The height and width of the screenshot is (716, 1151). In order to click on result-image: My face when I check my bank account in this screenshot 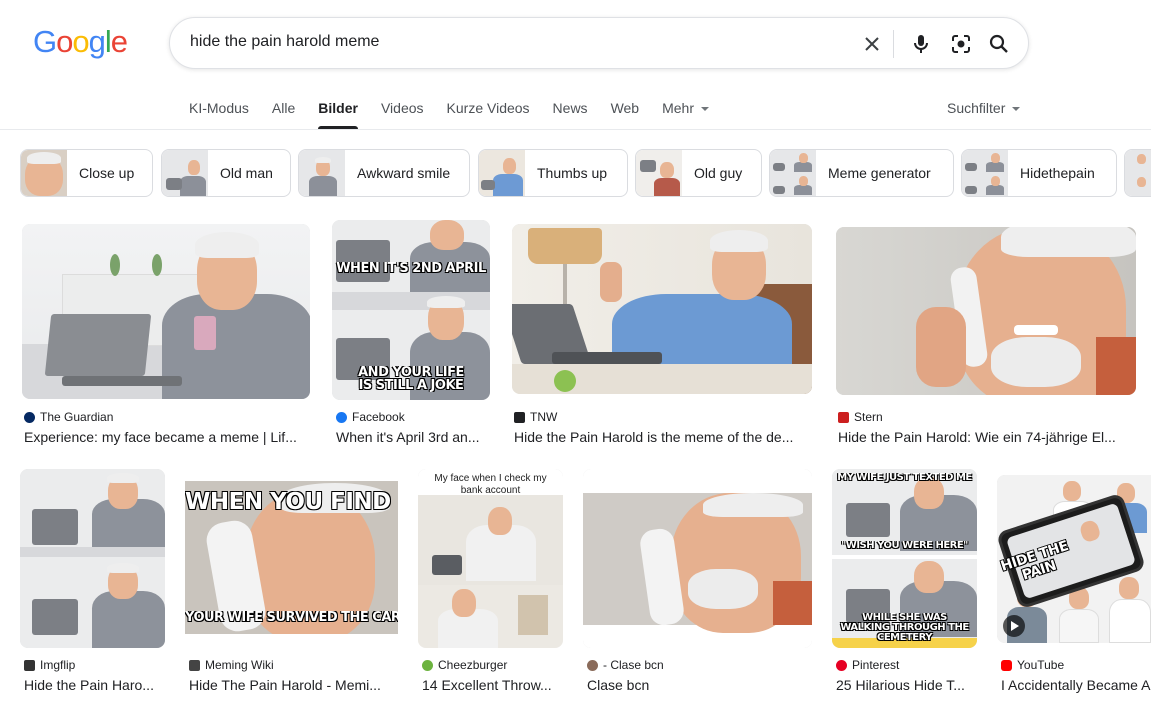, I will do `click(490, 558)`.